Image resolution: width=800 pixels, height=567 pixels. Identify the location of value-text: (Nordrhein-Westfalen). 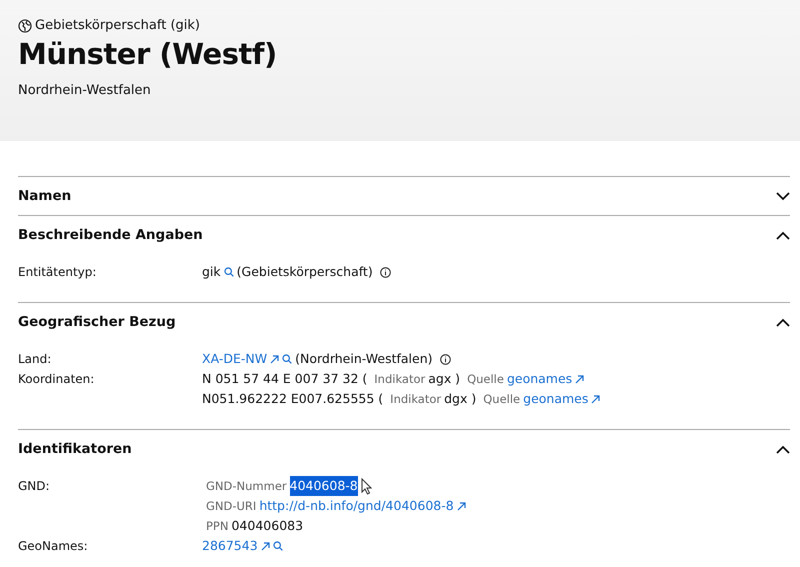
(364, 359).